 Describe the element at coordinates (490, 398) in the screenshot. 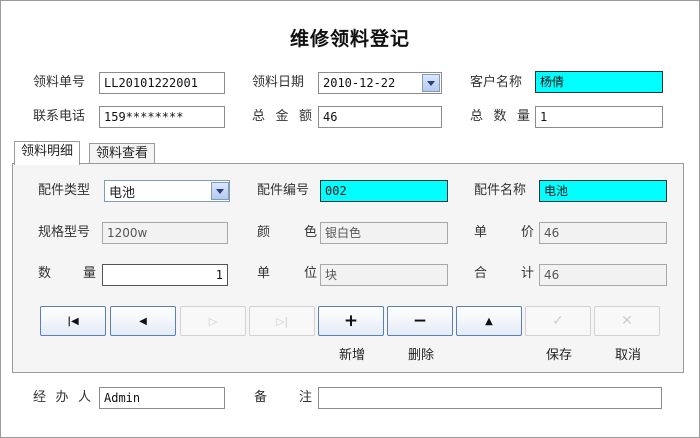

I see `remark-field` at that location.